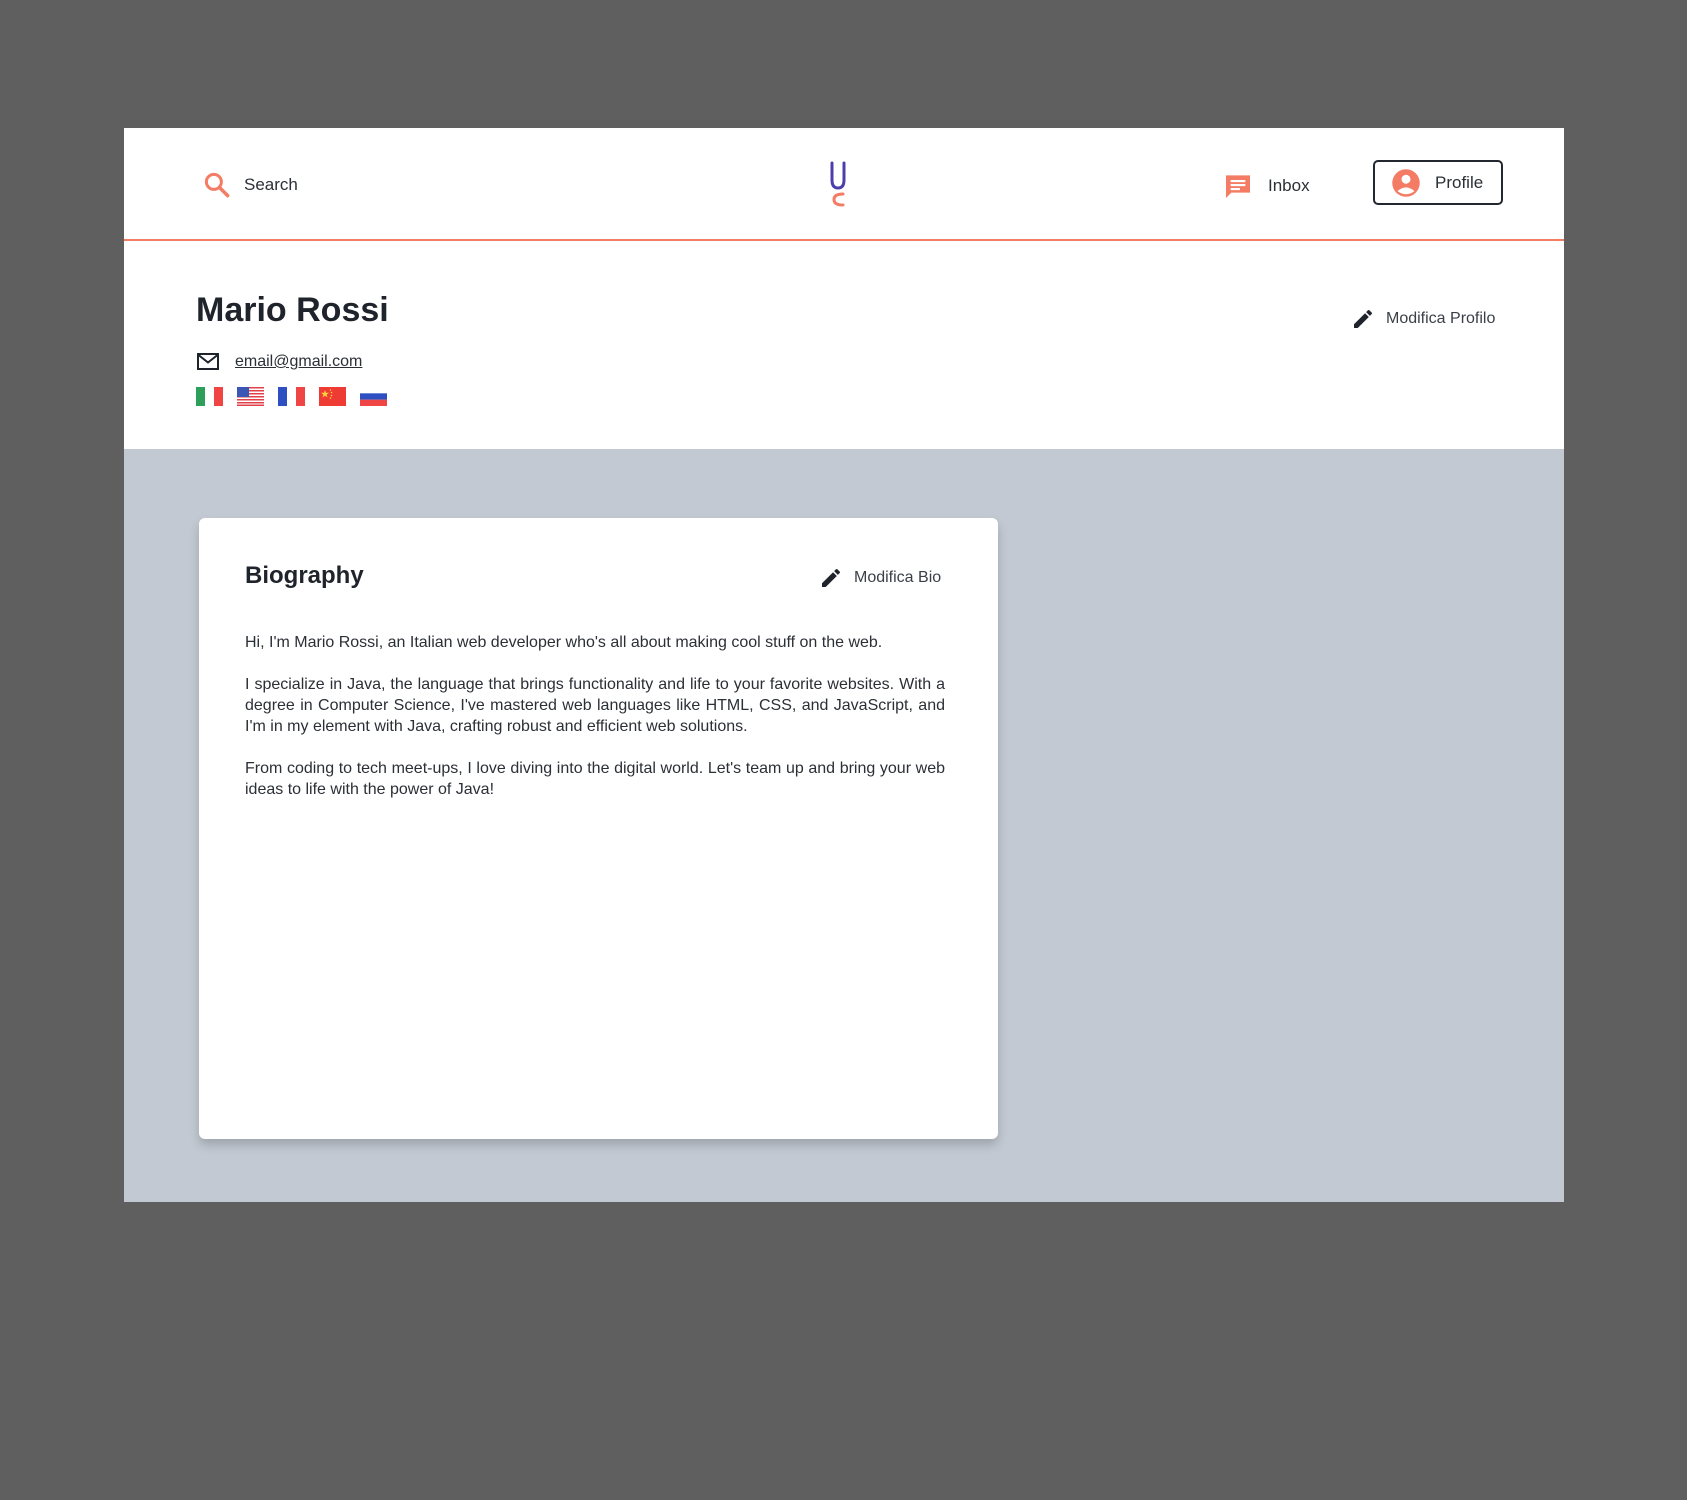  Describe the element at coordinates (291, 396) in the screenshot. I see `fr-flag-icon` at that location.